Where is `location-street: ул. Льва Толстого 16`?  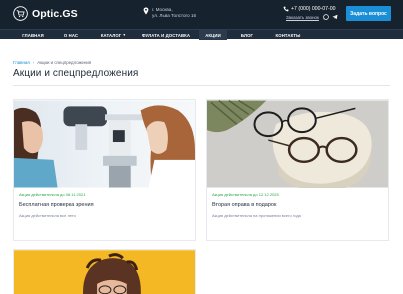
location-street: ул. Льва Толстого 16 is located at coordinates (174, 15).